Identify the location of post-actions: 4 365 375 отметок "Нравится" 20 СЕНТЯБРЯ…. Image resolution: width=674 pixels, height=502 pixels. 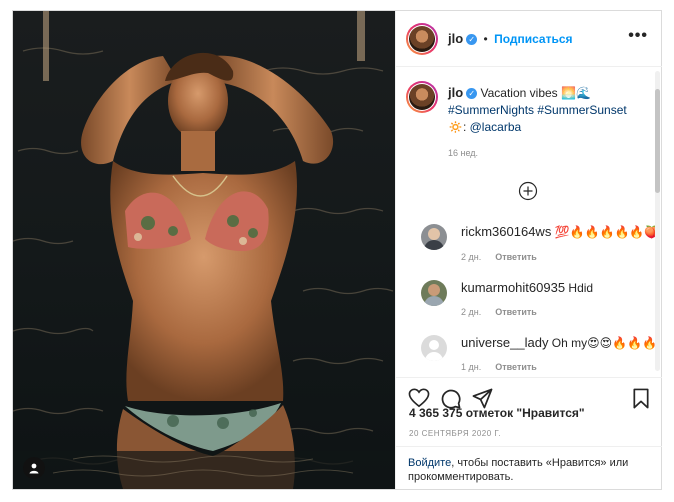
(529, 433).